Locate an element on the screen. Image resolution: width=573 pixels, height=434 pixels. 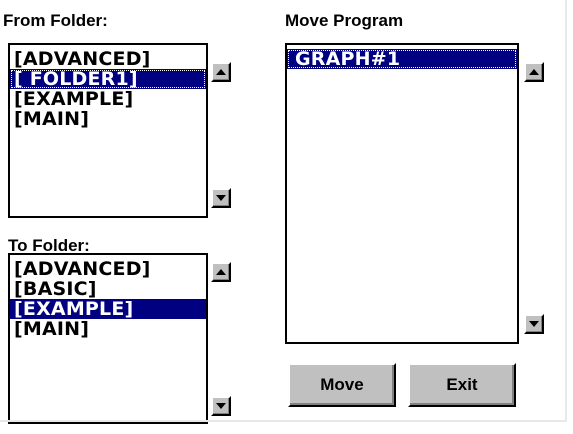
move-button-label: Move is located at coordinates (342, 384).